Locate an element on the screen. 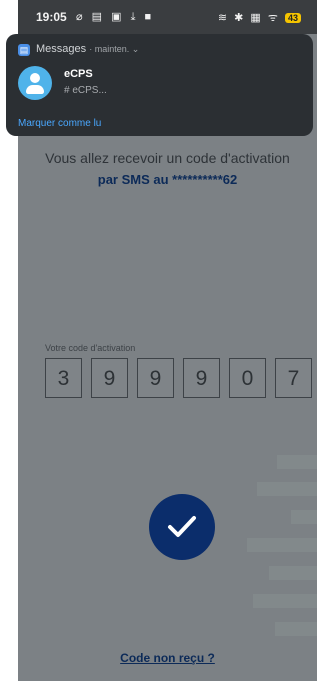 The image size is (333, 681). notification-icons: ⌀ ▤ ▣ ⤓ ■ is located at coordinates (115, 17).